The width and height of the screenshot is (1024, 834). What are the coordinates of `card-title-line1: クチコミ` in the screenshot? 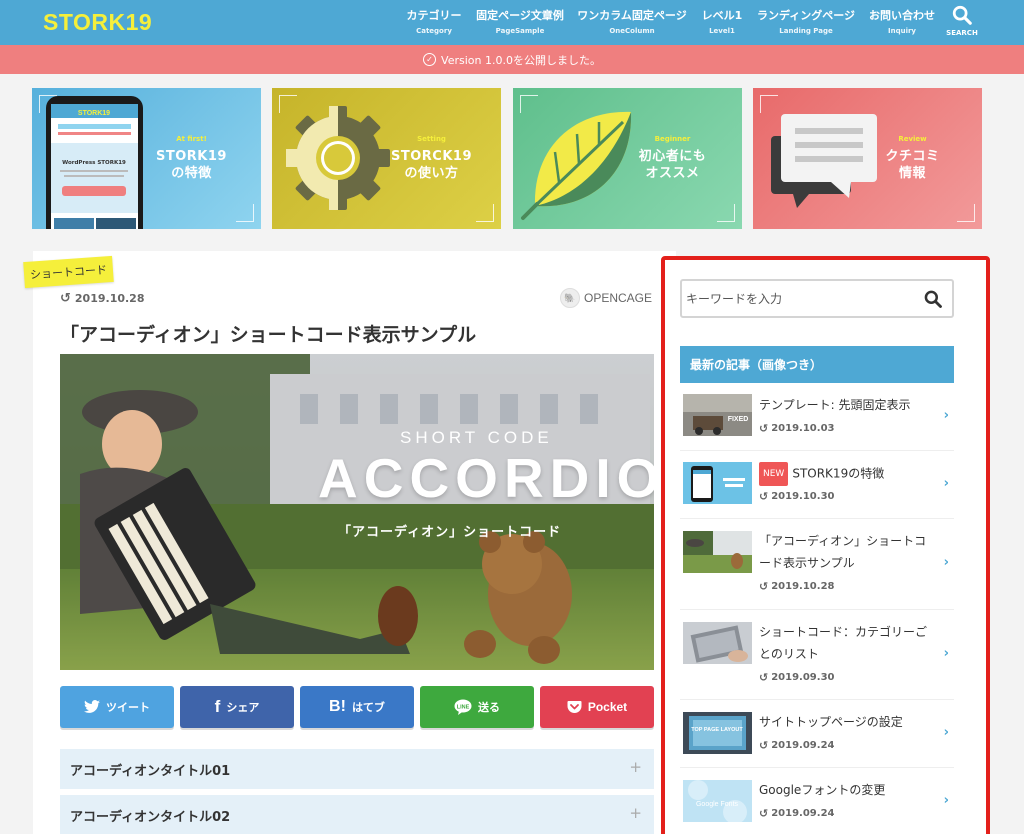 It's located at (912, 156).